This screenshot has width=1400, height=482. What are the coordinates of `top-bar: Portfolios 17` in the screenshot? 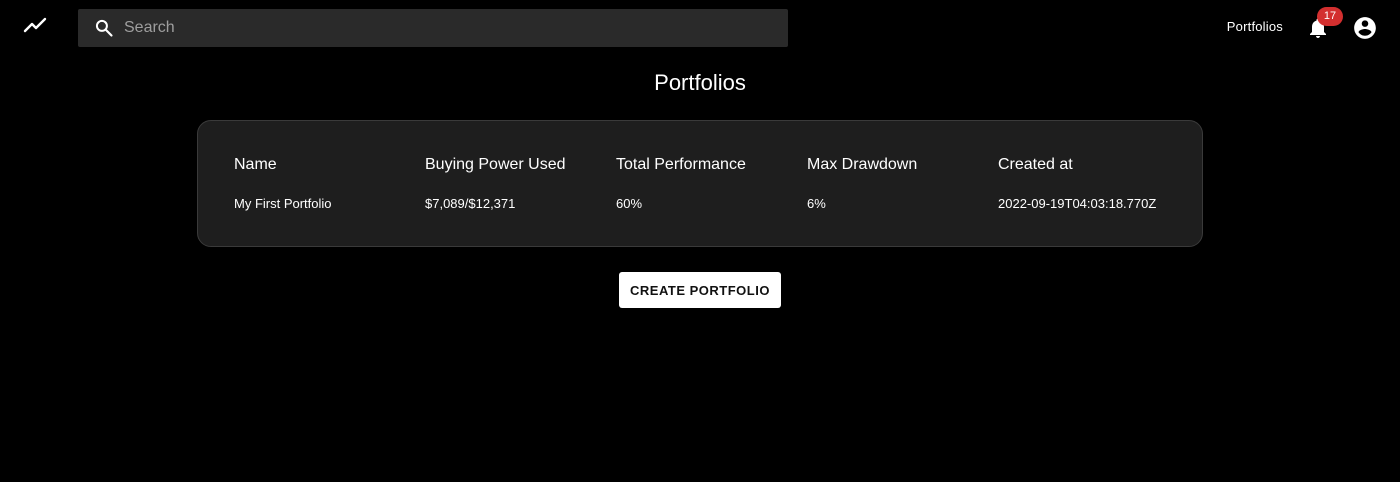 It's located at (700, 28).